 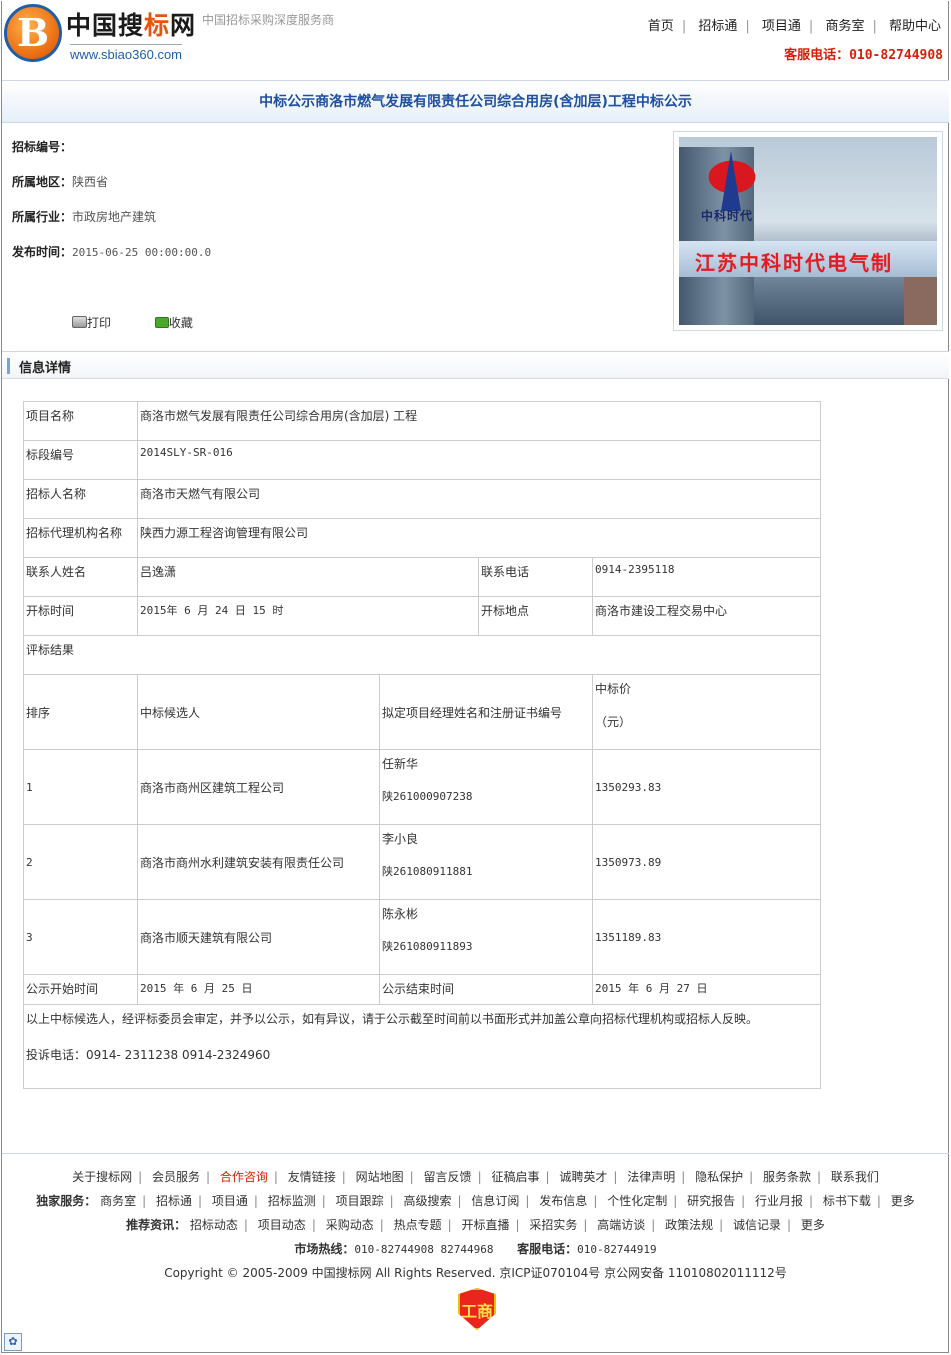 What do you see at coordinates (637, 1201) in the screenshot?
I see `exclusive-link: 个性化定制` at bounding box center [637, 1201].